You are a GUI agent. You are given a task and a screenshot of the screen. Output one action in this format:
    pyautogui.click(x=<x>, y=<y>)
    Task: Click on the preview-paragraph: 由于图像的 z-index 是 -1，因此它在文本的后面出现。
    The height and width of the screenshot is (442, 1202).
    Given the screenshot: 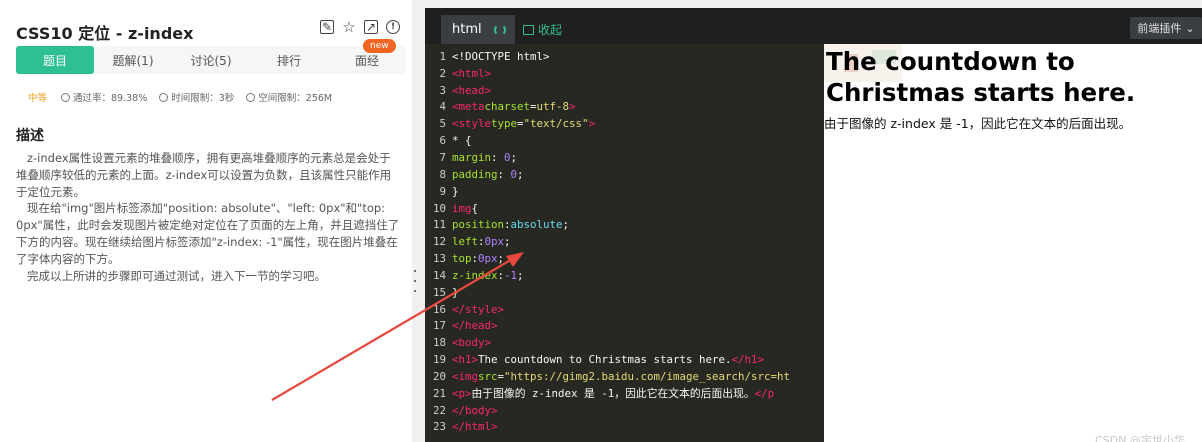 What is the action you would take?
    pyautogui.click(x=978, y=123)
    